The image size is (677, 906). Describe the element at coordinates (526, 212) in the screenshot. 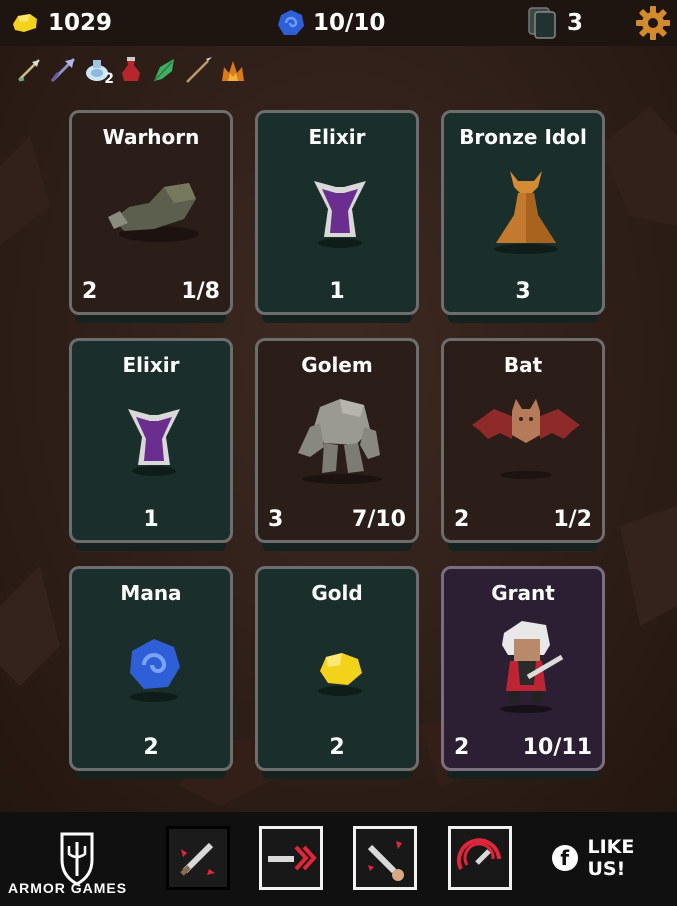

I see `bronze-idol-icon` at that location.